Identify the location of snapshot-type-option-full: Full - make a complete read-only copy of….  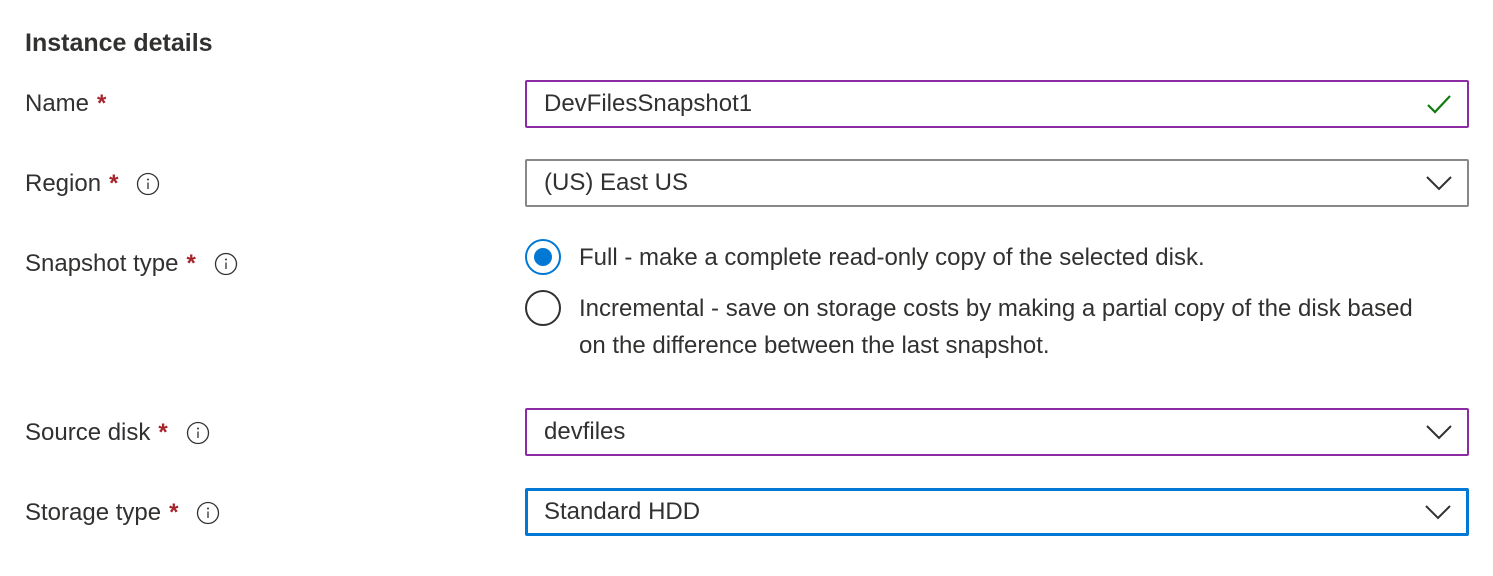
(982, 257).